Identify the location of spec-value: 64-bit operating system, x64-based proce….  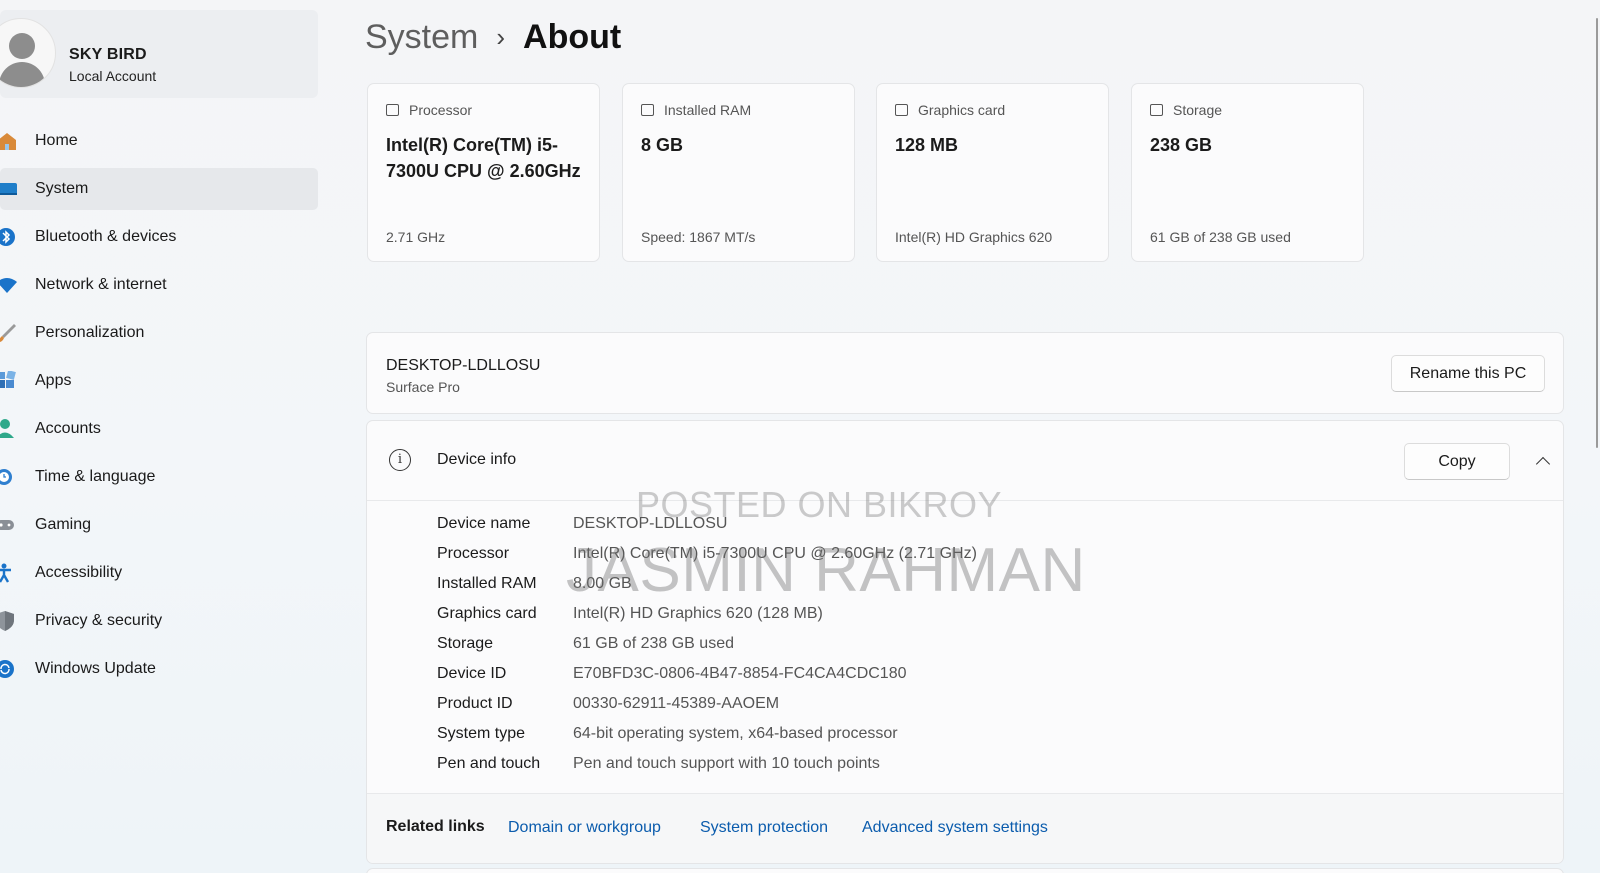
(735, 733).